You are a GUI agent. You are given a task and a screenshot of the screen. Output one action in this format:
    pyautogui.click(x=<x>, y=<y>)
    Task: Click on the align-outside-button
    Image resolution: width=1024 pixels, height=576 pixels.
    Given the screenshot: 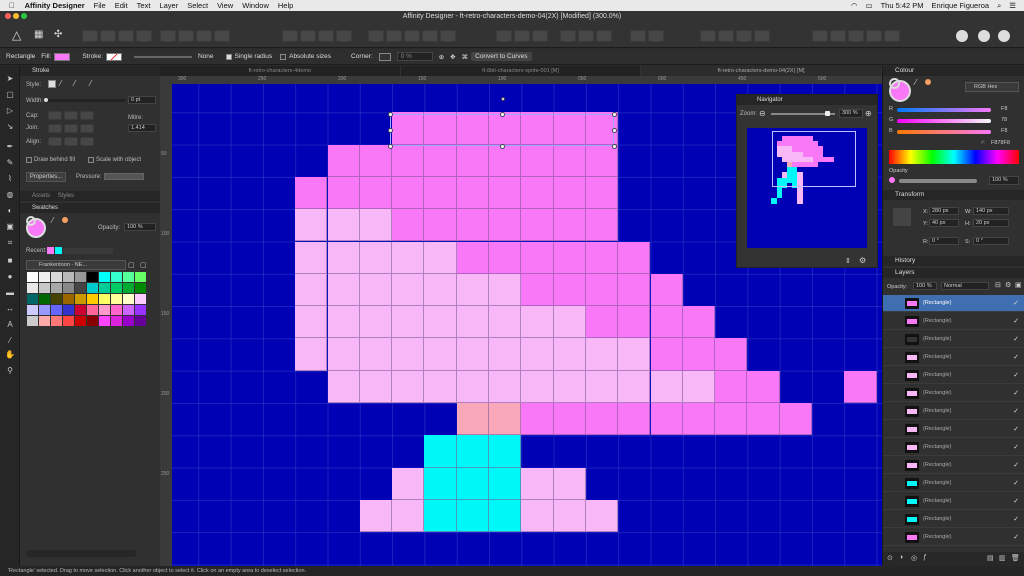 What is the action you would take?
    pyautogui.click(x=87, y=141)
    